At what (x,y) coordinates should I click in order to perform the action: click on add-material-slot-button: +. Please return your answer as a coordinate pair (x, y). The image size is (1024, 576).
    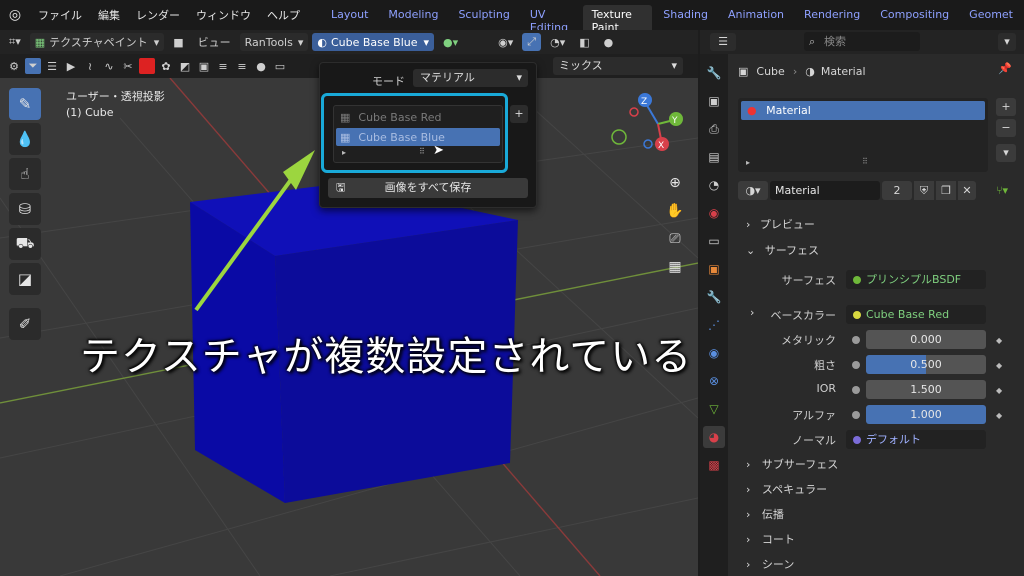
    Looking at the image, I should click on (1006, 107).